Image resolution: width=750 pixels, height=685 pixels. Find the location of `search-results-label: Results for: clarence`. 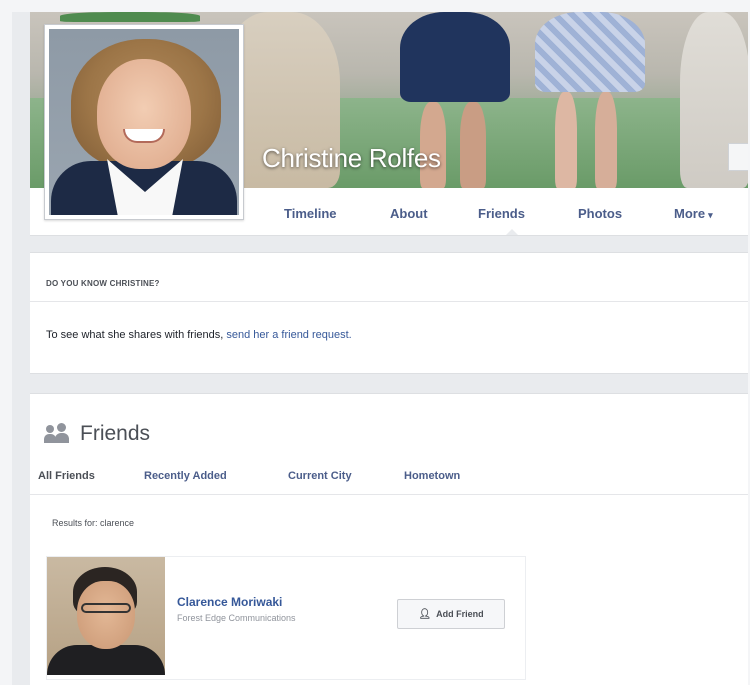

search-results-label: Results for: clarence is located at coordinates (93, 523).